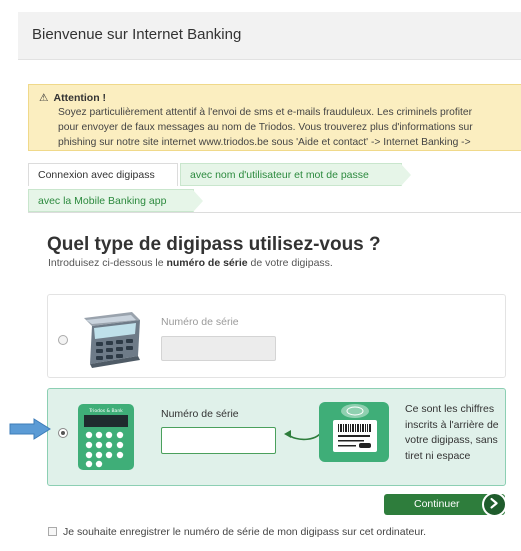 This screenshot has height=551, width=521. What do you see at coordinates (52, 531) in the screenshot?
I see `save-serial-checkbox` at bounding box center [52, 531].